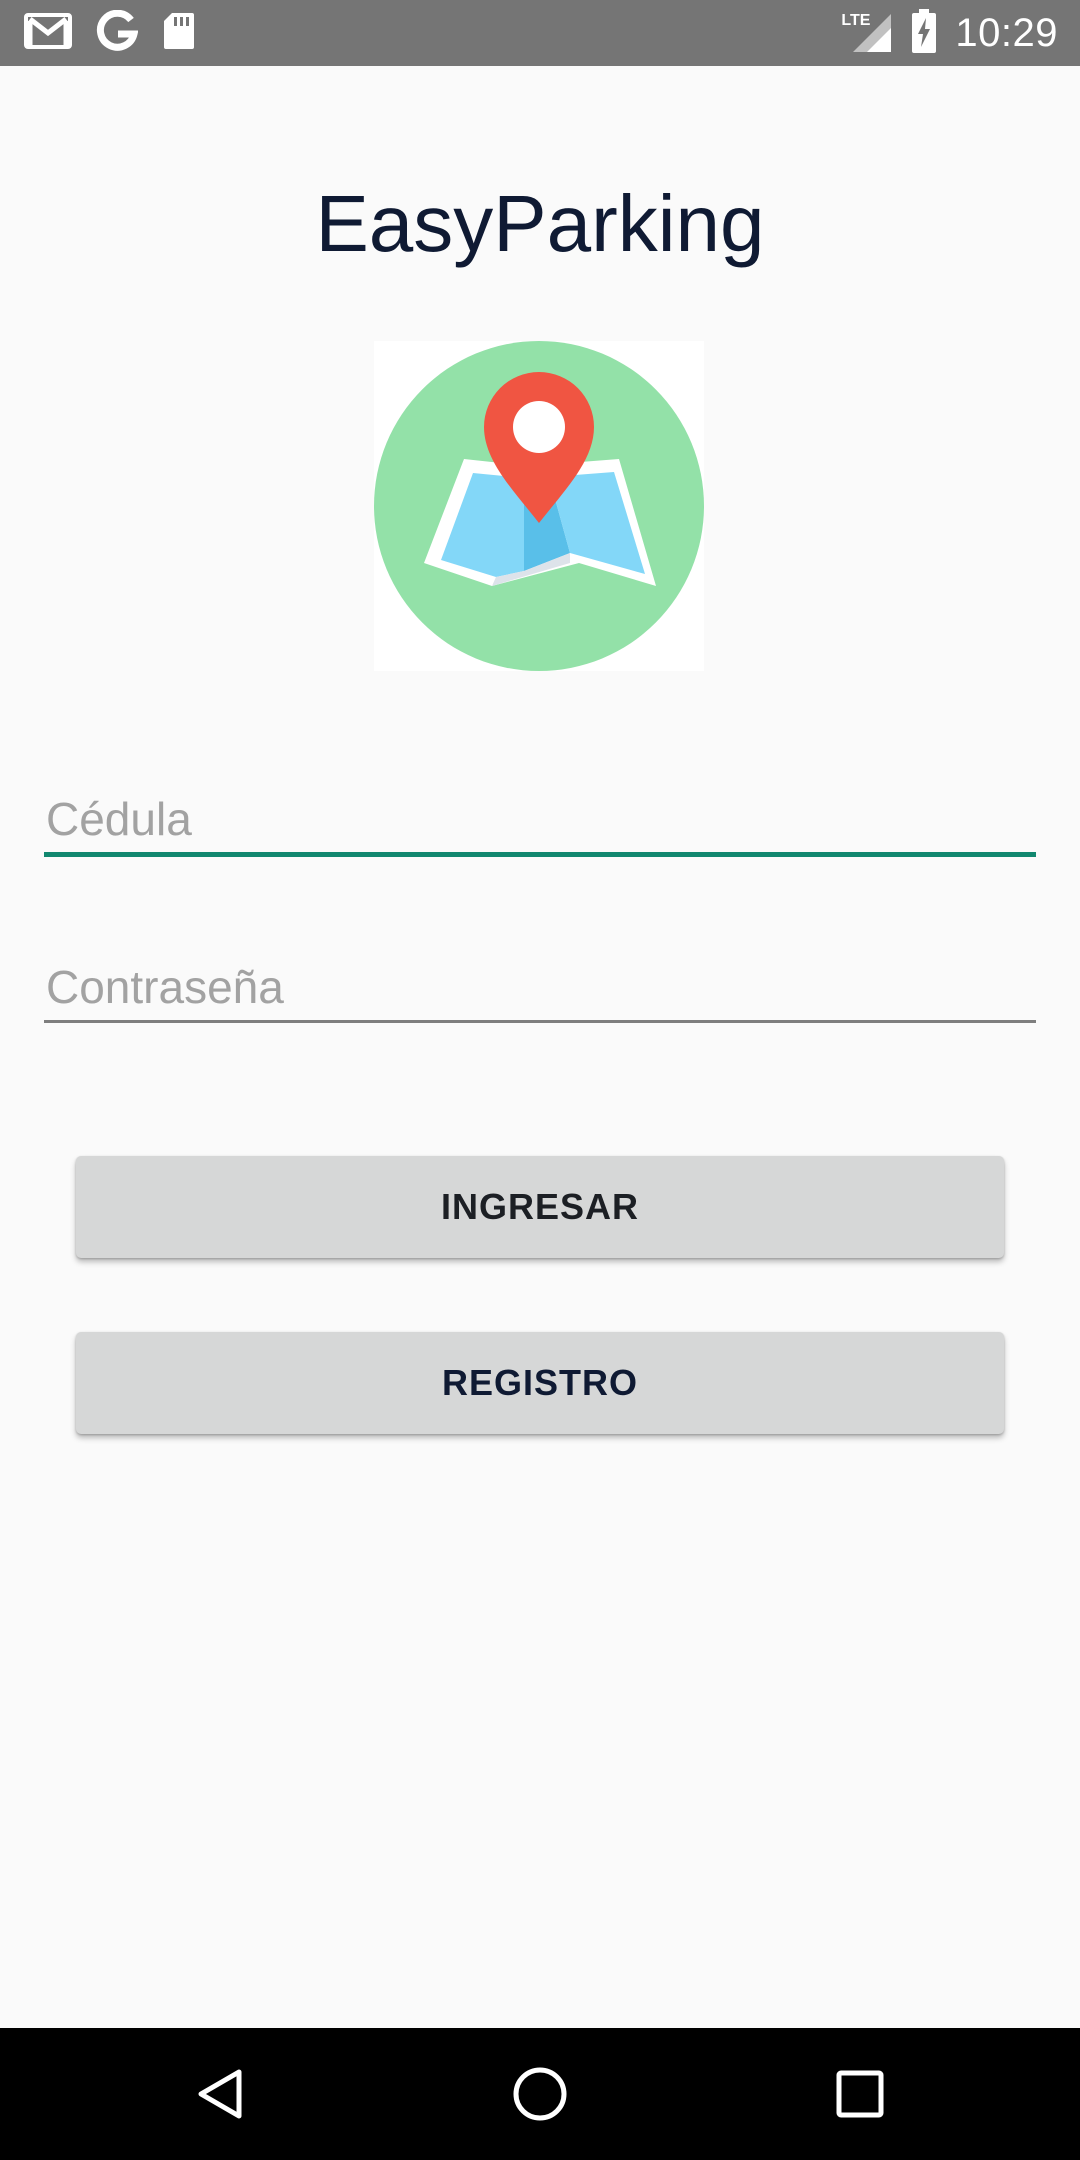  Describe the element at coordinates (1006, 32) in the screenshot. I see `status-clock: 10:29` at that location.